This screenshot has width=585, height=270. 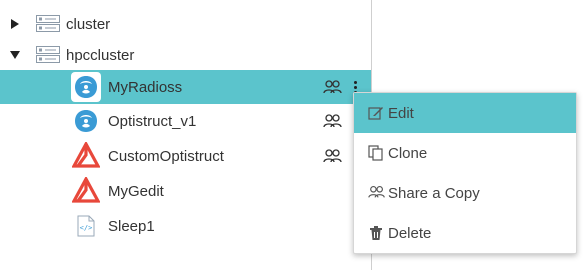 I want to click on script-file-icon: </>, so click(x=87, y=226).